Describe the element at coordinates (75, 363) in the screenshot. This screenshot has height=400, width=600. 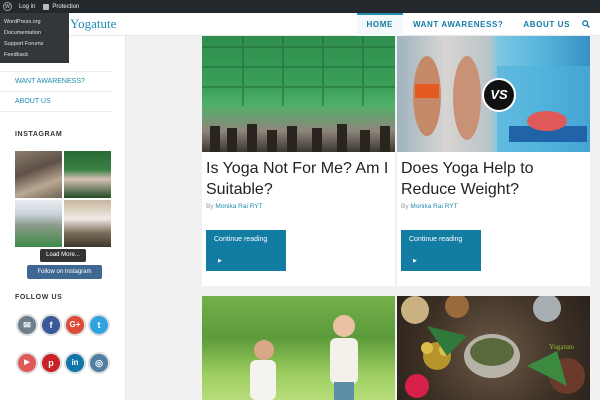
I see `linkedin-icon: in` at that location.